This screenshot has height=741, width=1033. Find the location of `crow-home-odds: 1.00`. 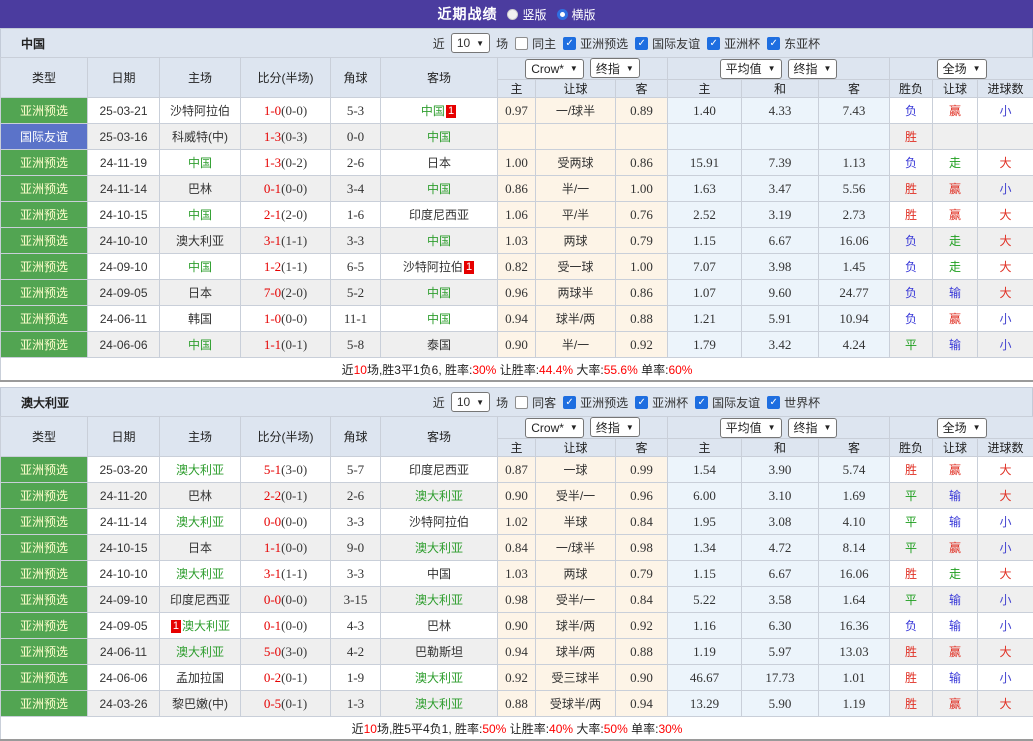

crow-home-odds: 1.00 is located at coordinates (517, 163).